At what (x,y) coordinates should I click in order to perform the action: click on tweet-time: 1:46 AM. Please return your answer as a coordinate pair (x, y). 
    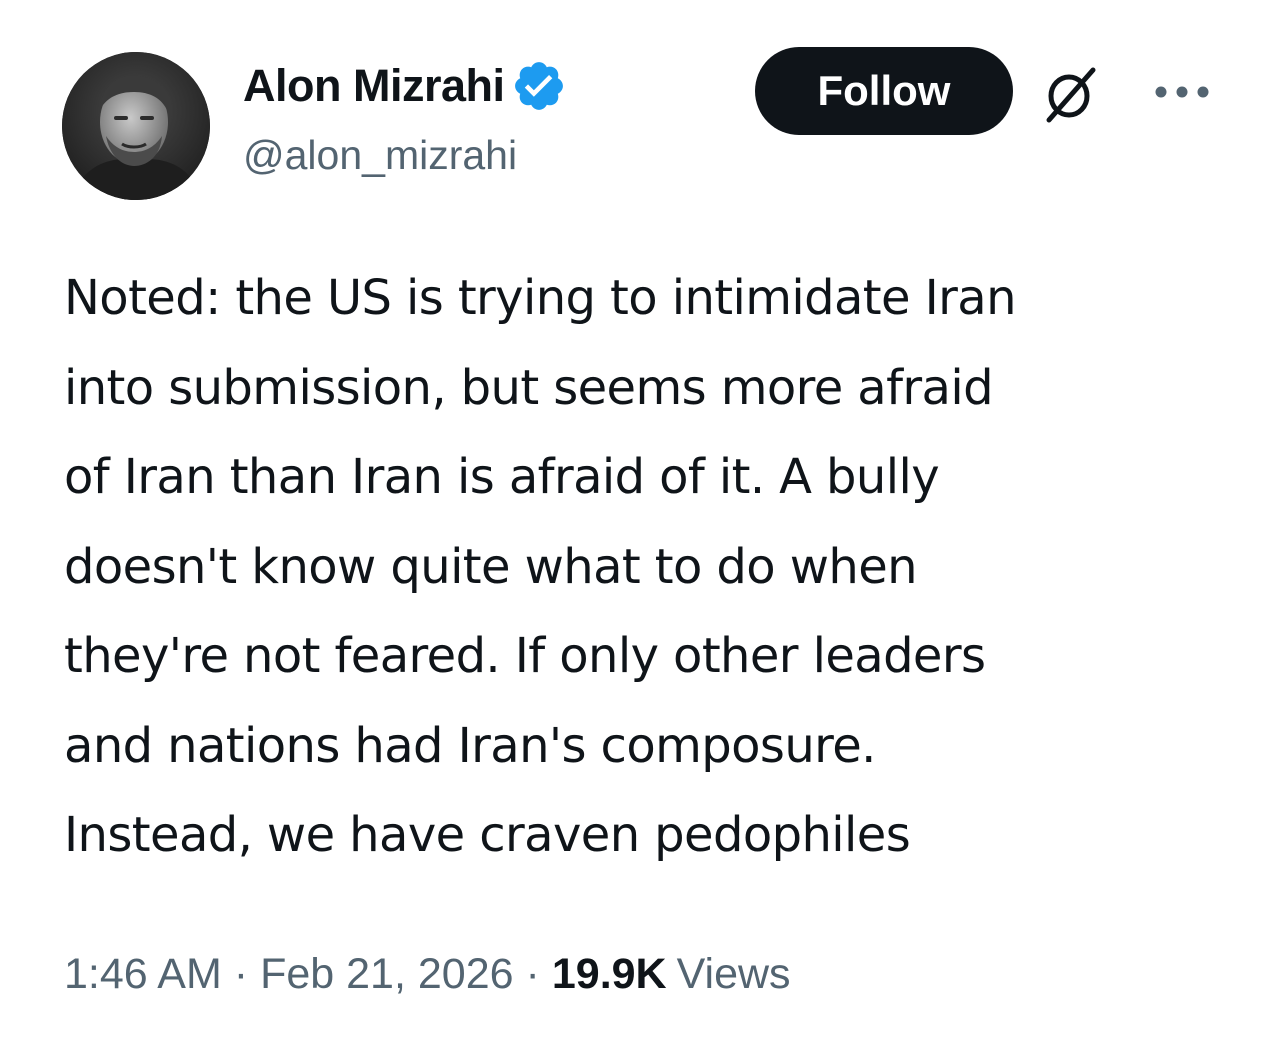
    Looking at the image, I should click on (143, 974).